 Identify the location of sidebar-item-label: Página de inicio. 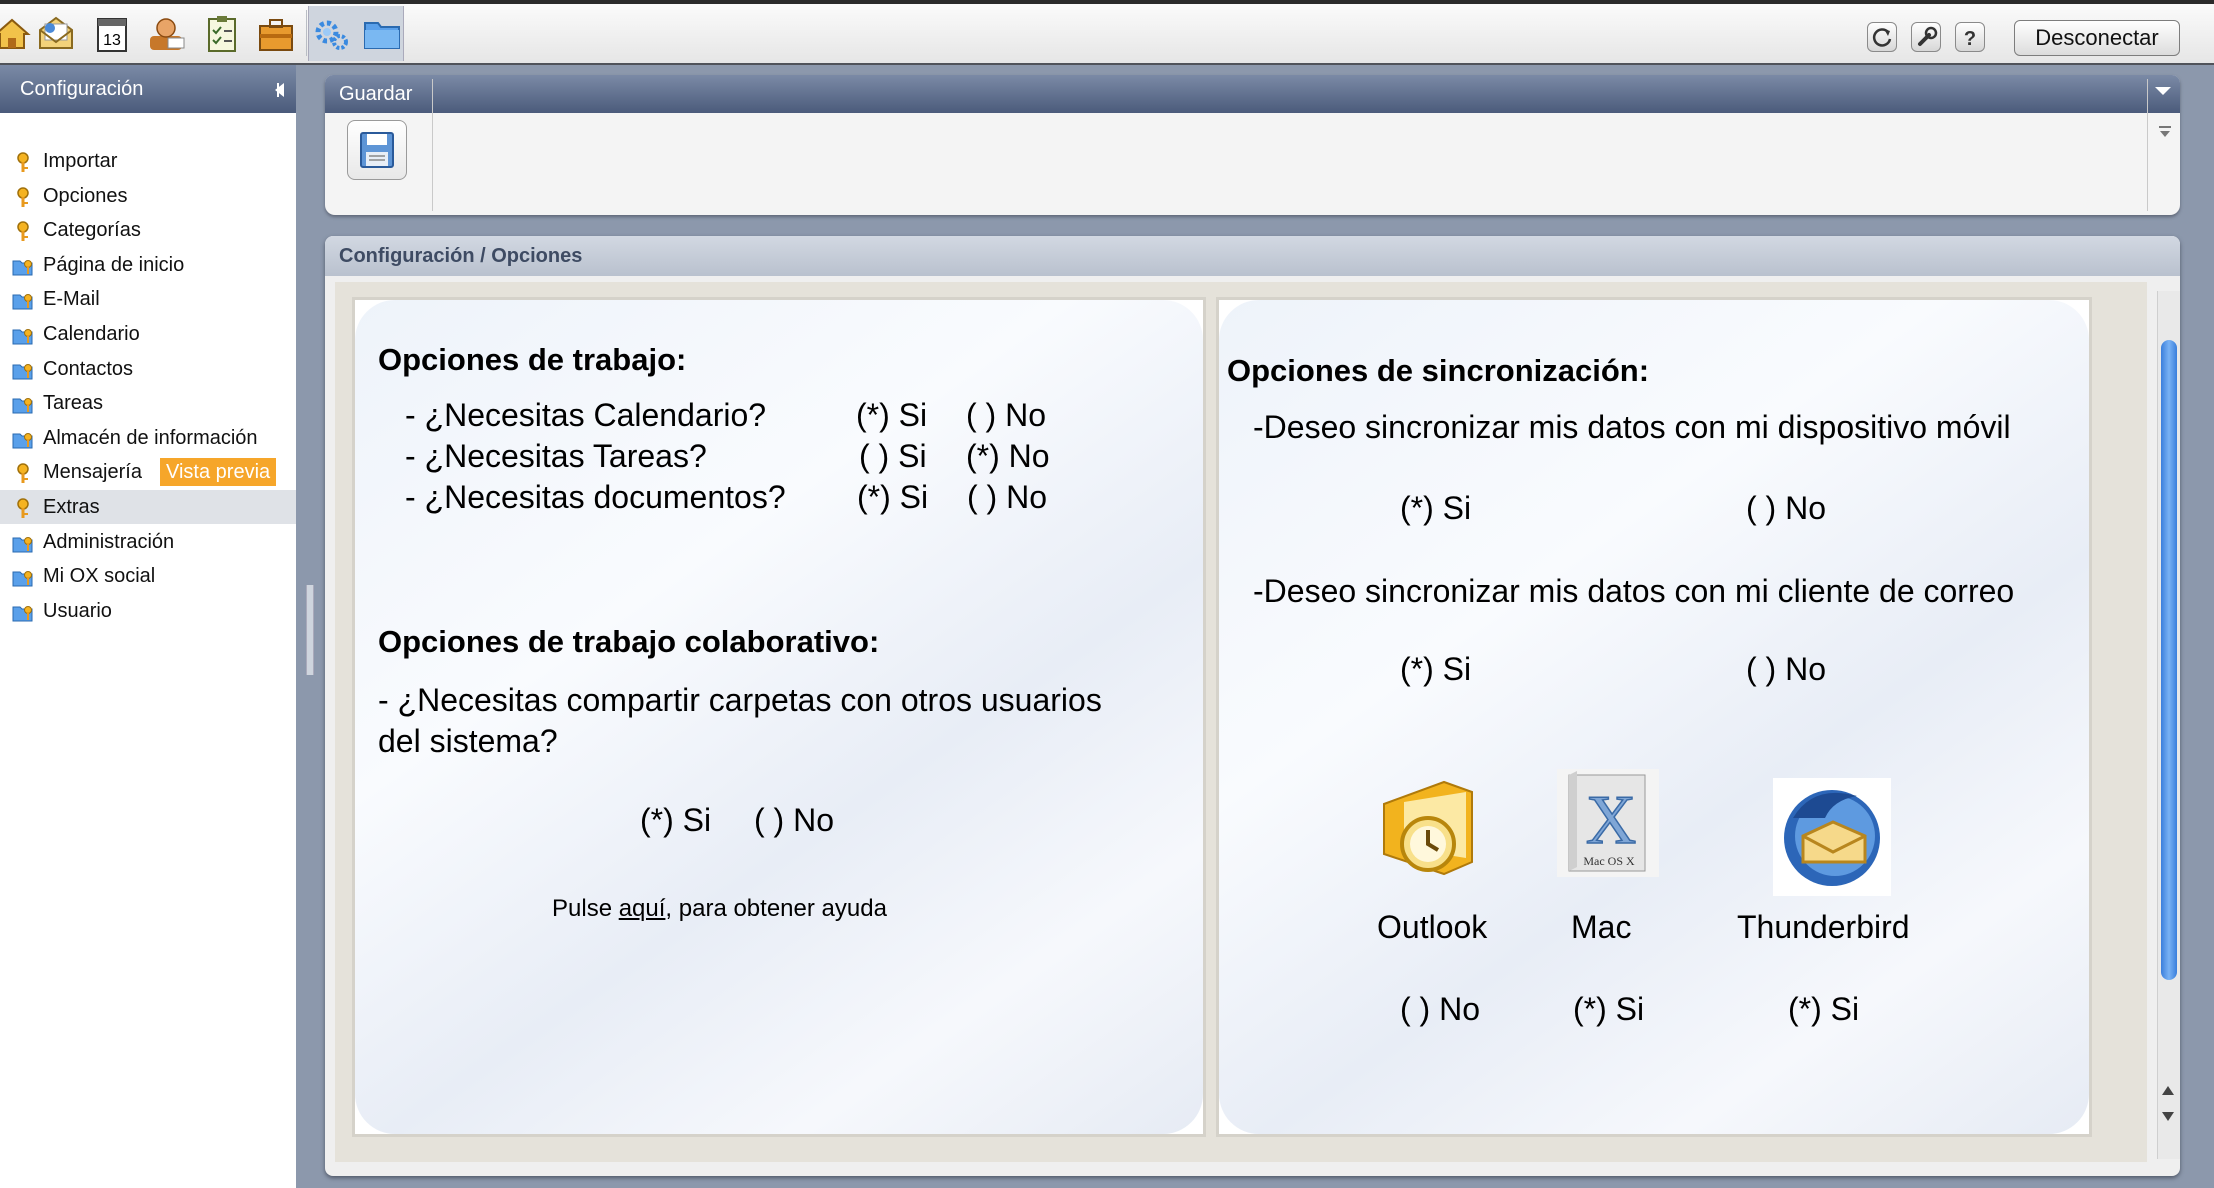
(114, 264).